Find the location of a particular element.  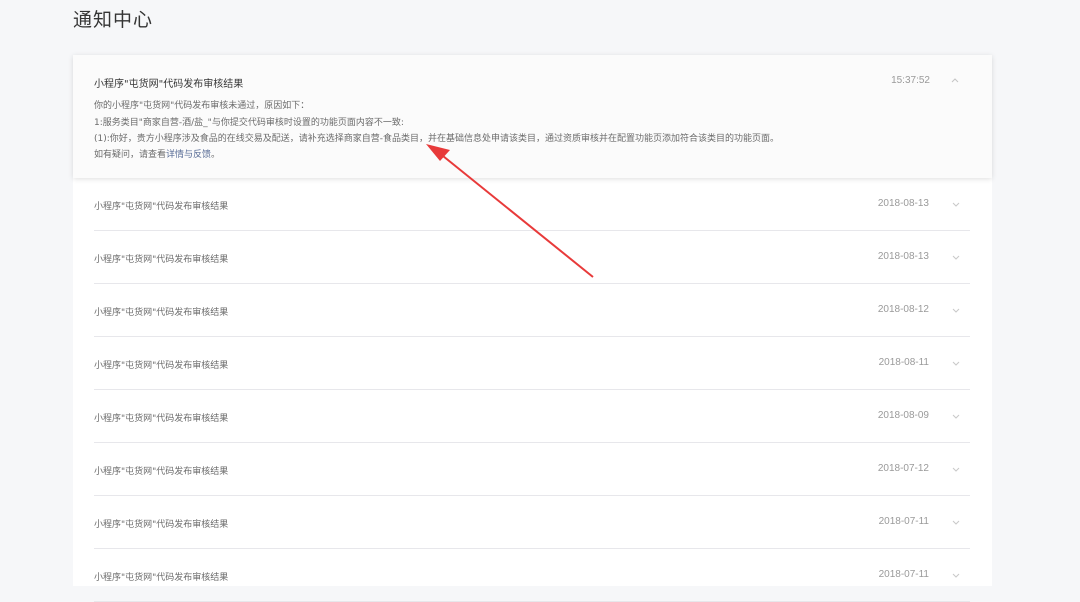

notification-body-line: 1:服务类目"商家自营-酒/盐_"与你提交代码审核时设置的功能页面内容不一致: is located at coordinates (249, 123).